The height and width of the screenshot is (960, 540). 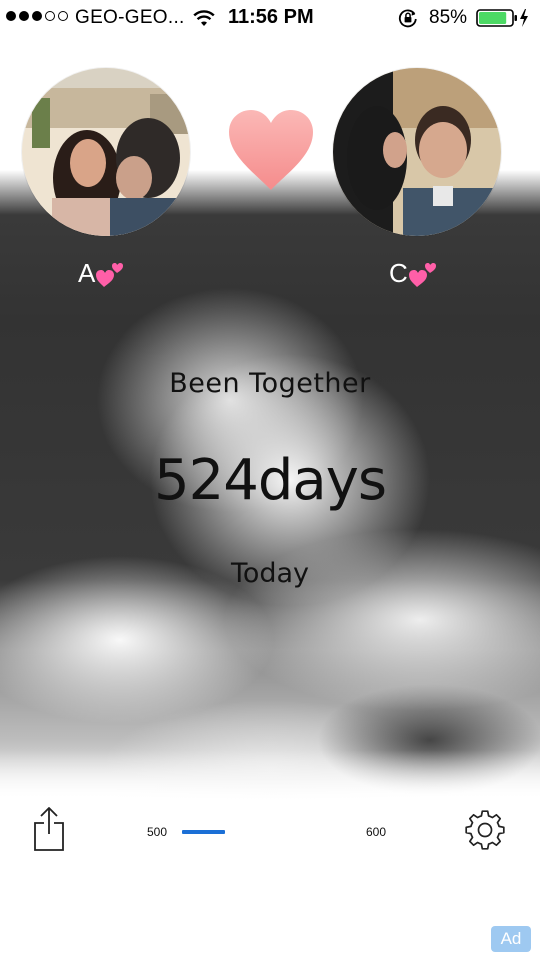 I want to click on status-time: 11:56 PM, so click(x=271, y=17).